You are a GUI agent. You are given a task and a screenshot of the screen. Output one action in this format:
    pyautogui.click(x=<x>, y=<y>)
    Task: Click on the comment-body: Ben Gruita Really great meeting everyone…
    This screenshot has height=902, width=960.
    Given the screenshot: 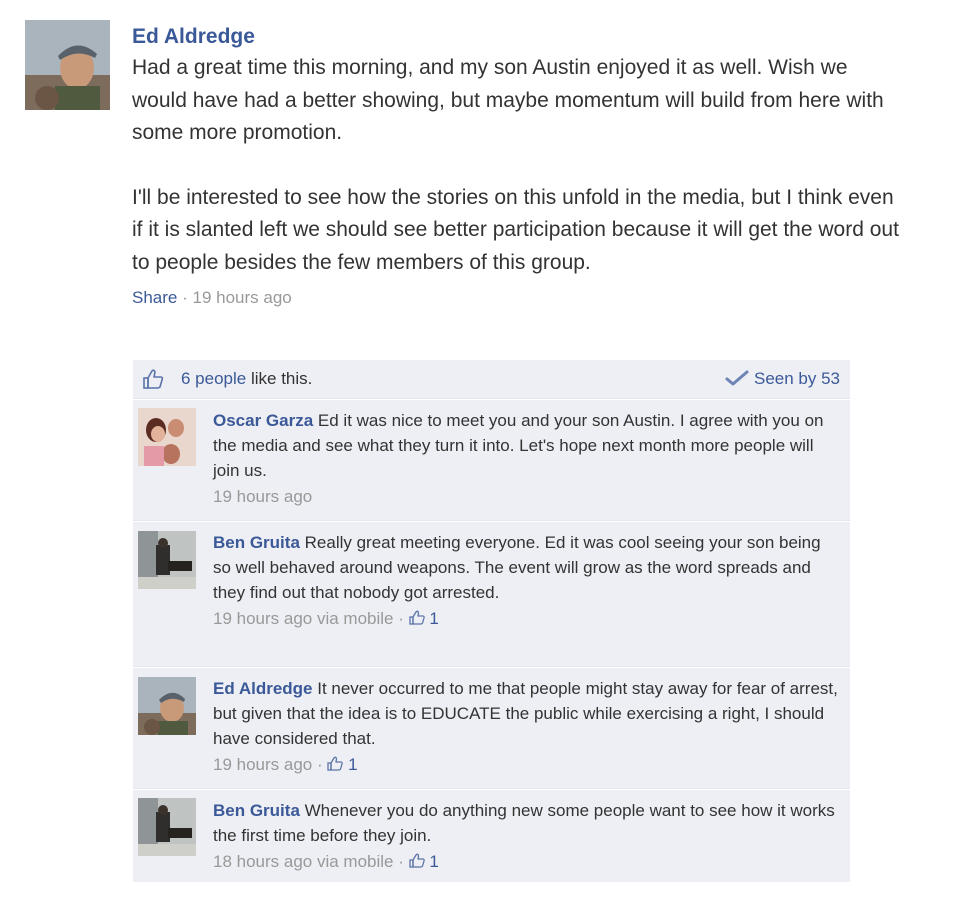 What is the action you would take?
    pyautogui.click(x=531, y=581)
    